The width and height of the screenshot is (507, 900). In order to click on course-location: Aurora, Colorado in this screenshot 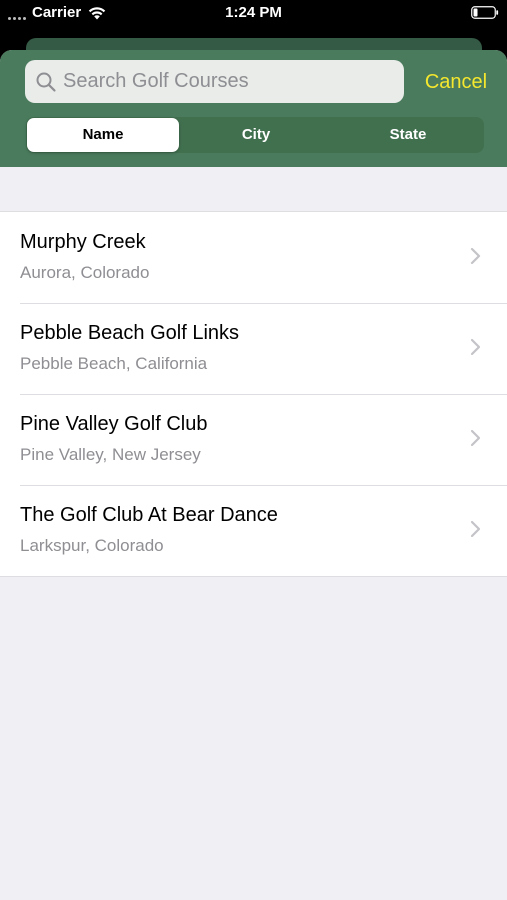, I will do `click(85, 272)`.